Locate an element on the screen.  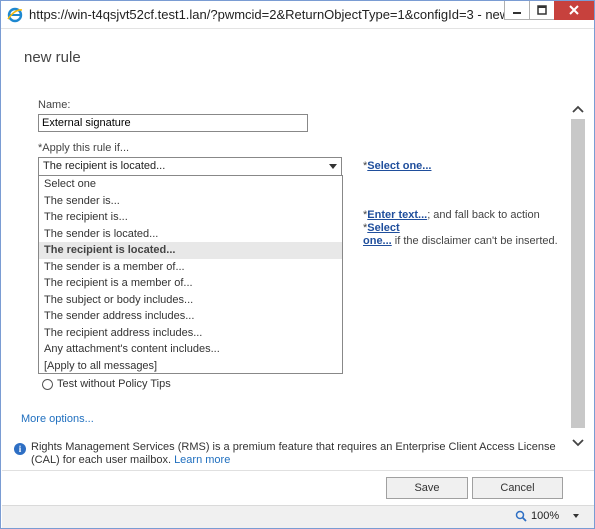
zoom-level: 100% is located at coordinates (545, 516).